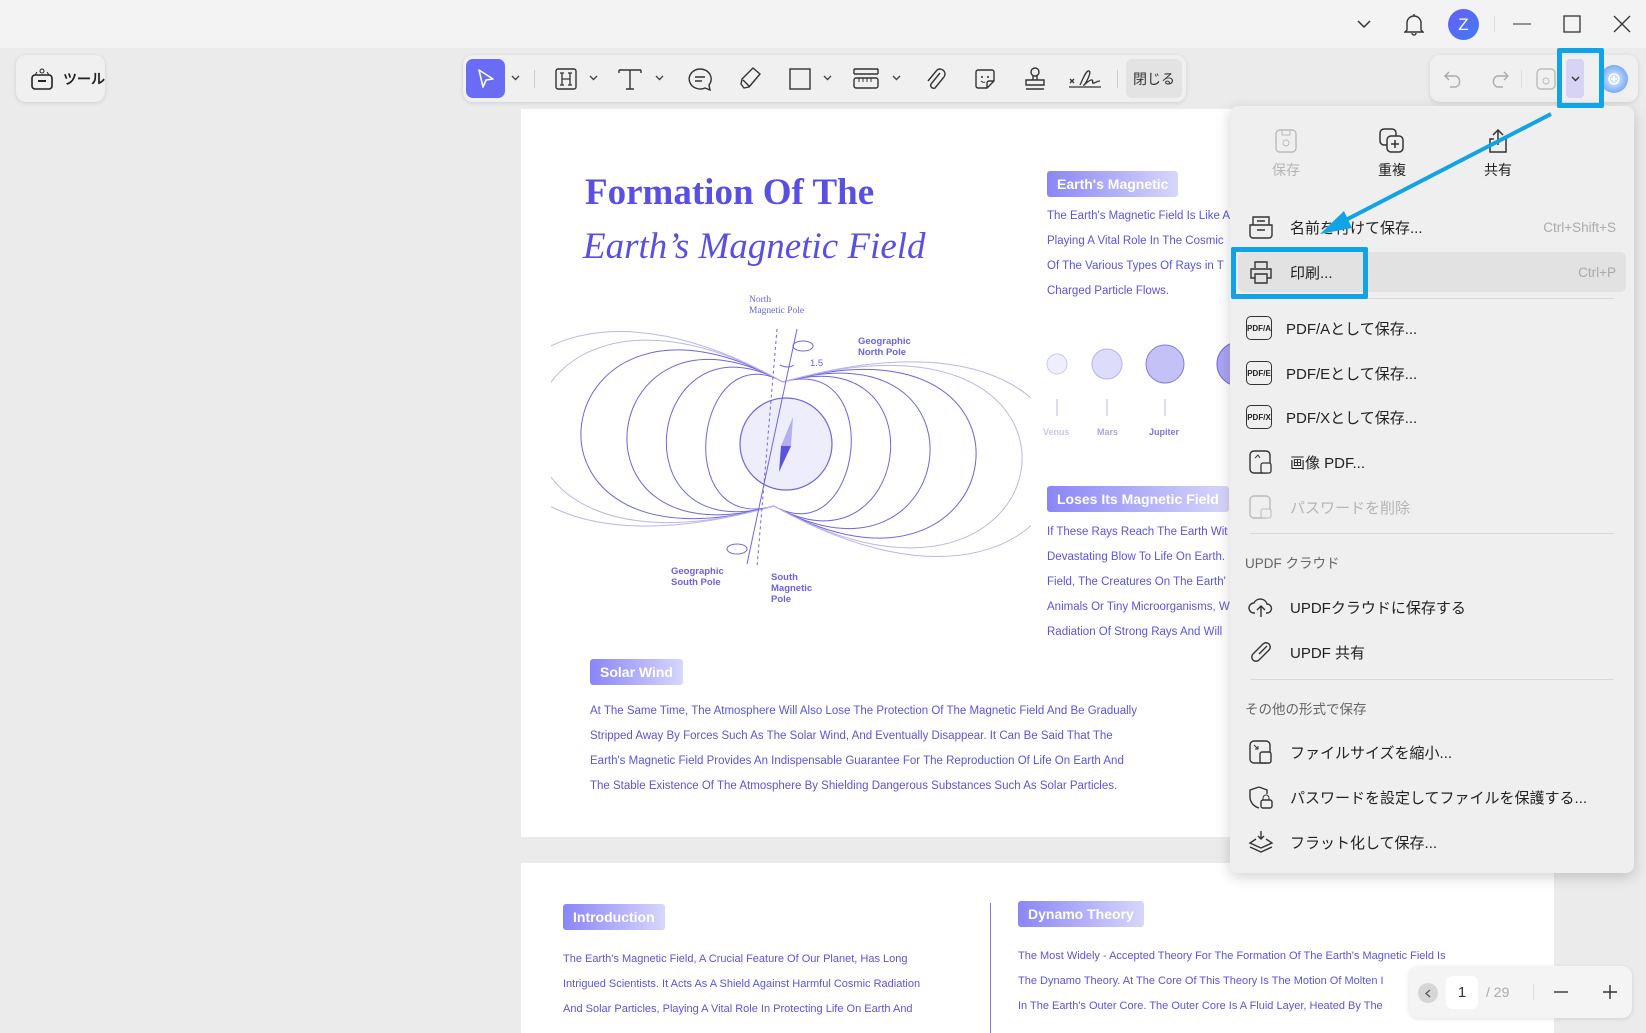  What do you see at coordinates (817, 363) in the screenshot?
I see `angle-label: 1.5` at bounding box center [817, 363].